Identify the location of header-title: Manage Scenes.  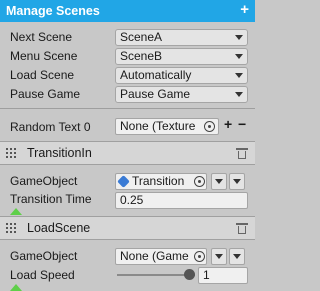
(53, 11).